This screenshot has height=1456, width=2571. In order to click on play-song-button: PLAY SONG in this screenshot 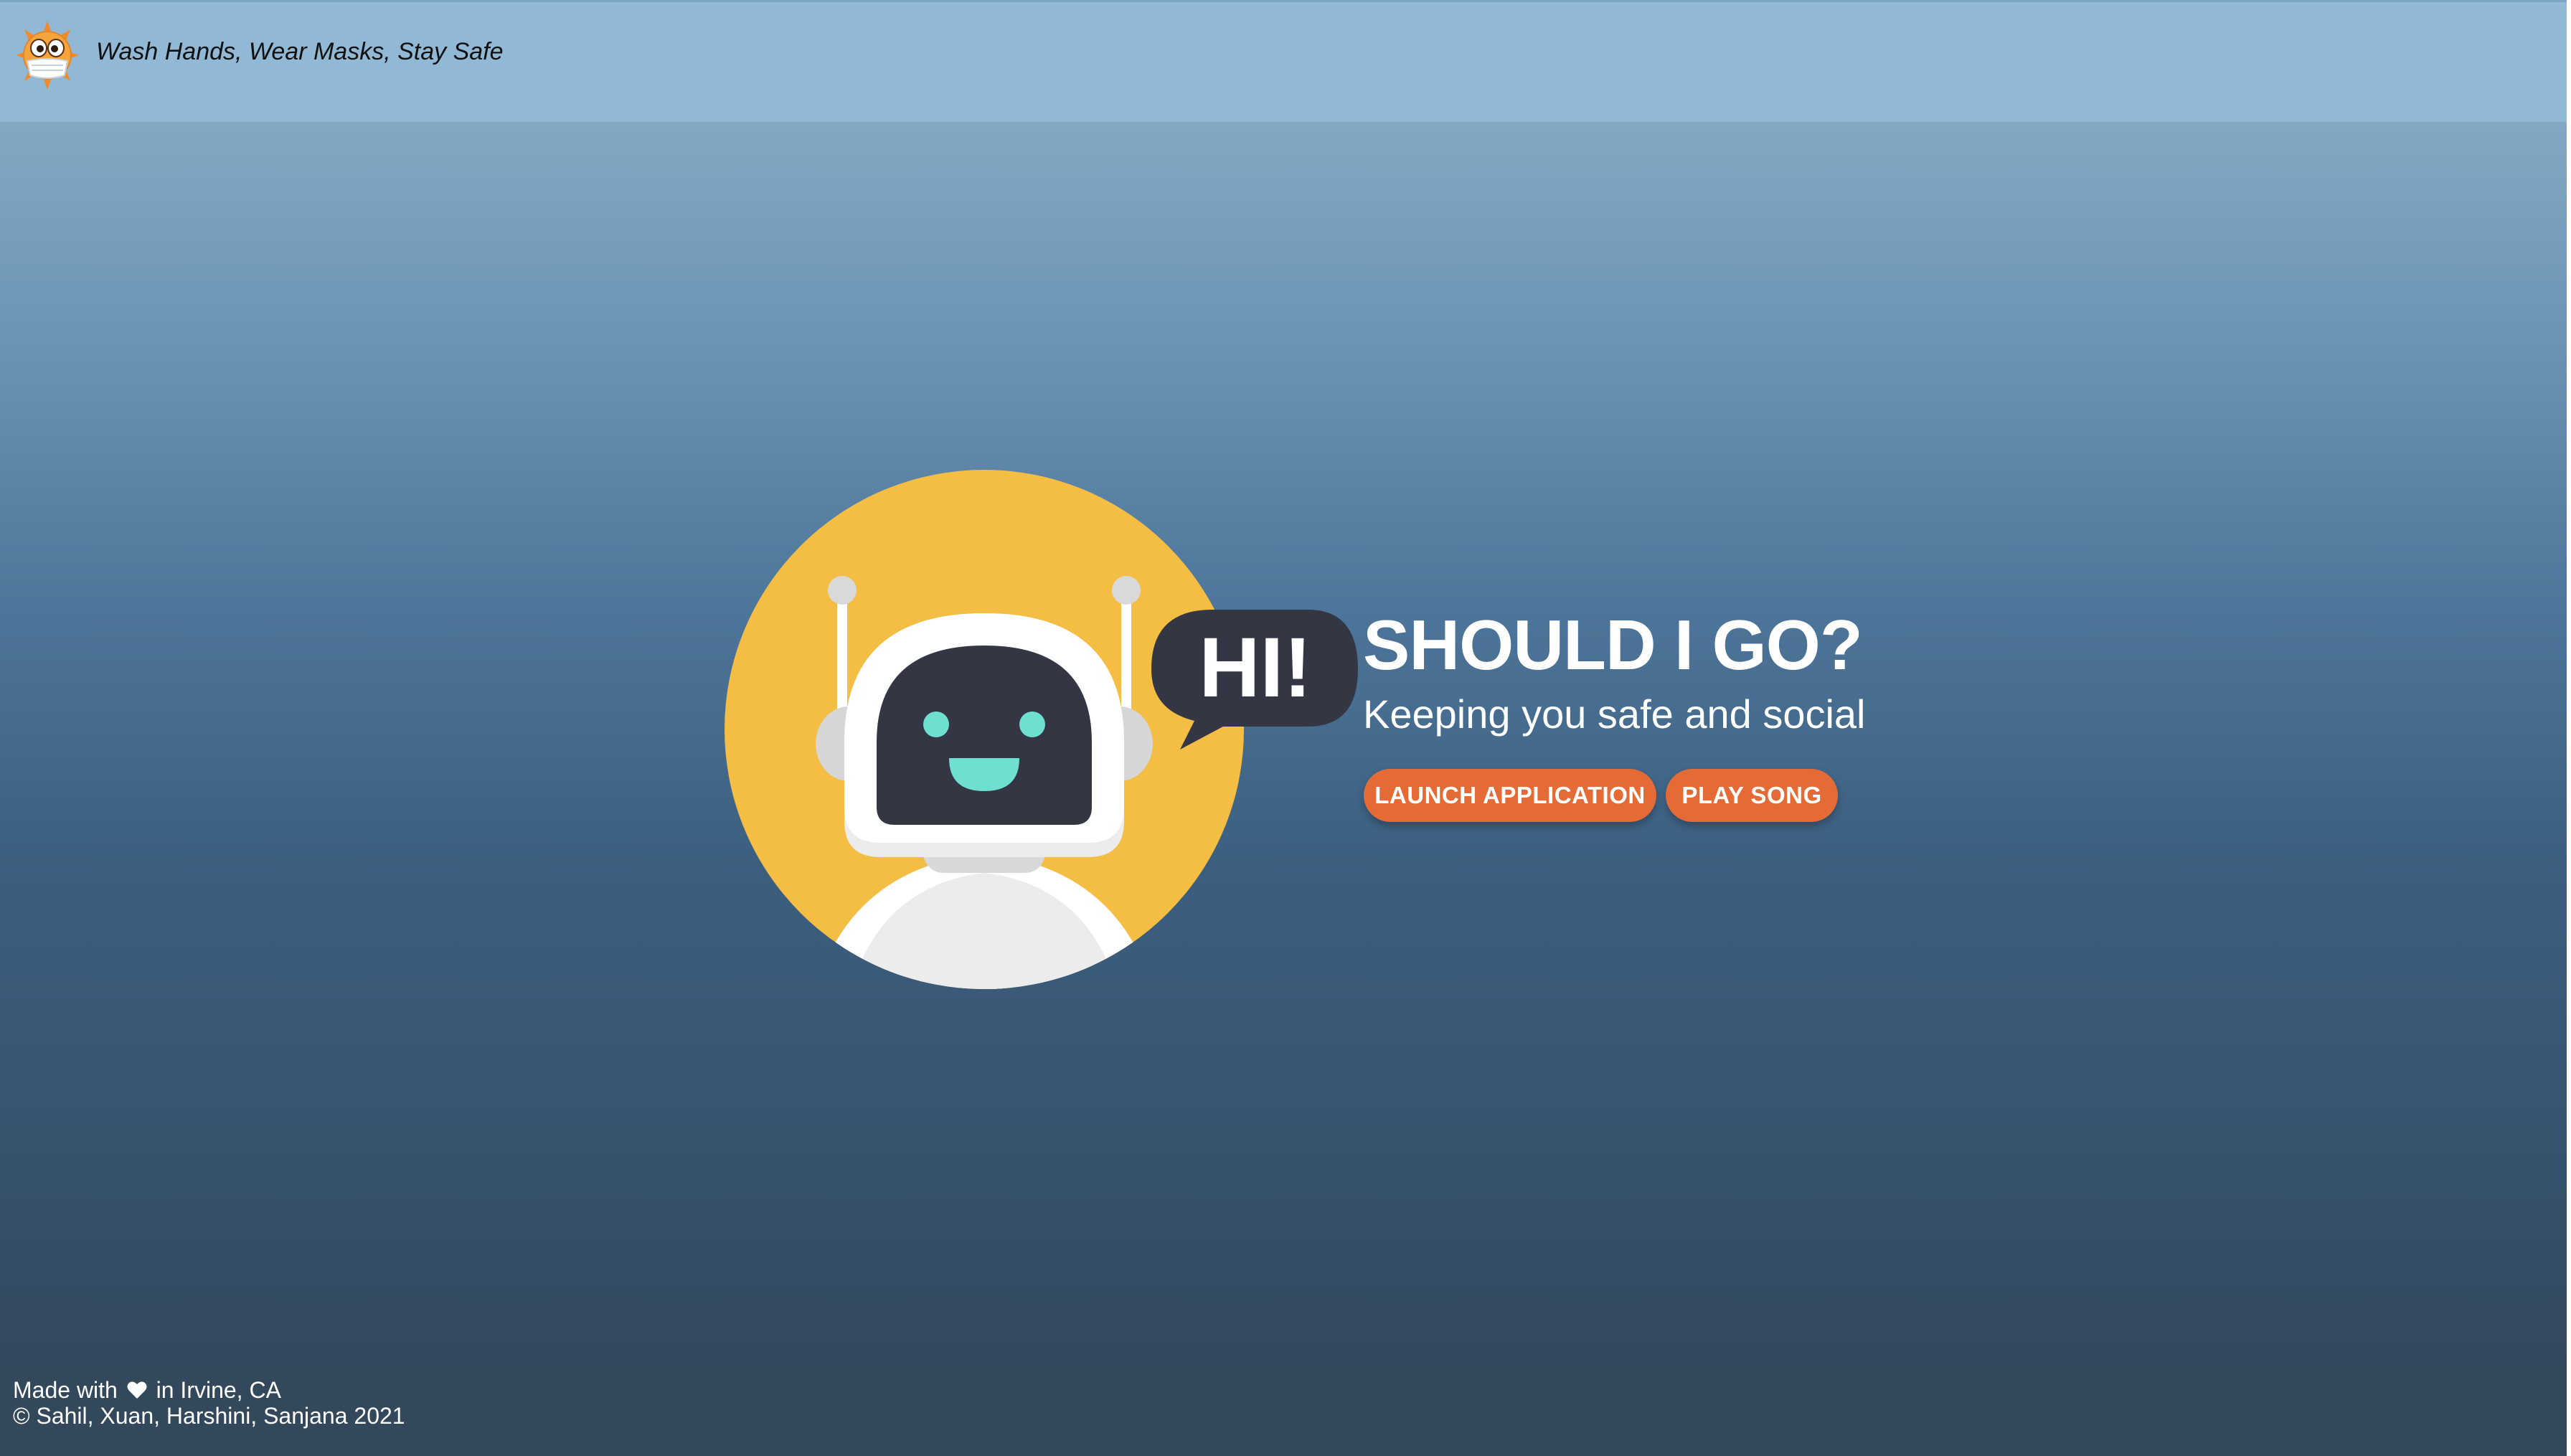, I will do `click(1752, 795)`.